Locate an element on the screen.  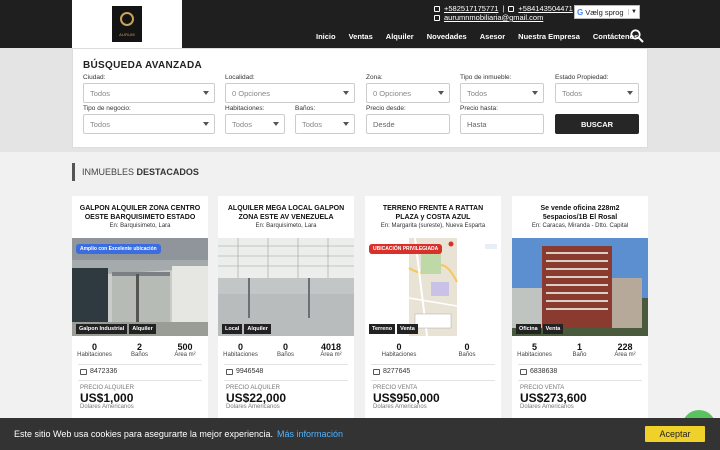
language-selector: G Vælg sprog ▼ is located at coordinates (607, 12).